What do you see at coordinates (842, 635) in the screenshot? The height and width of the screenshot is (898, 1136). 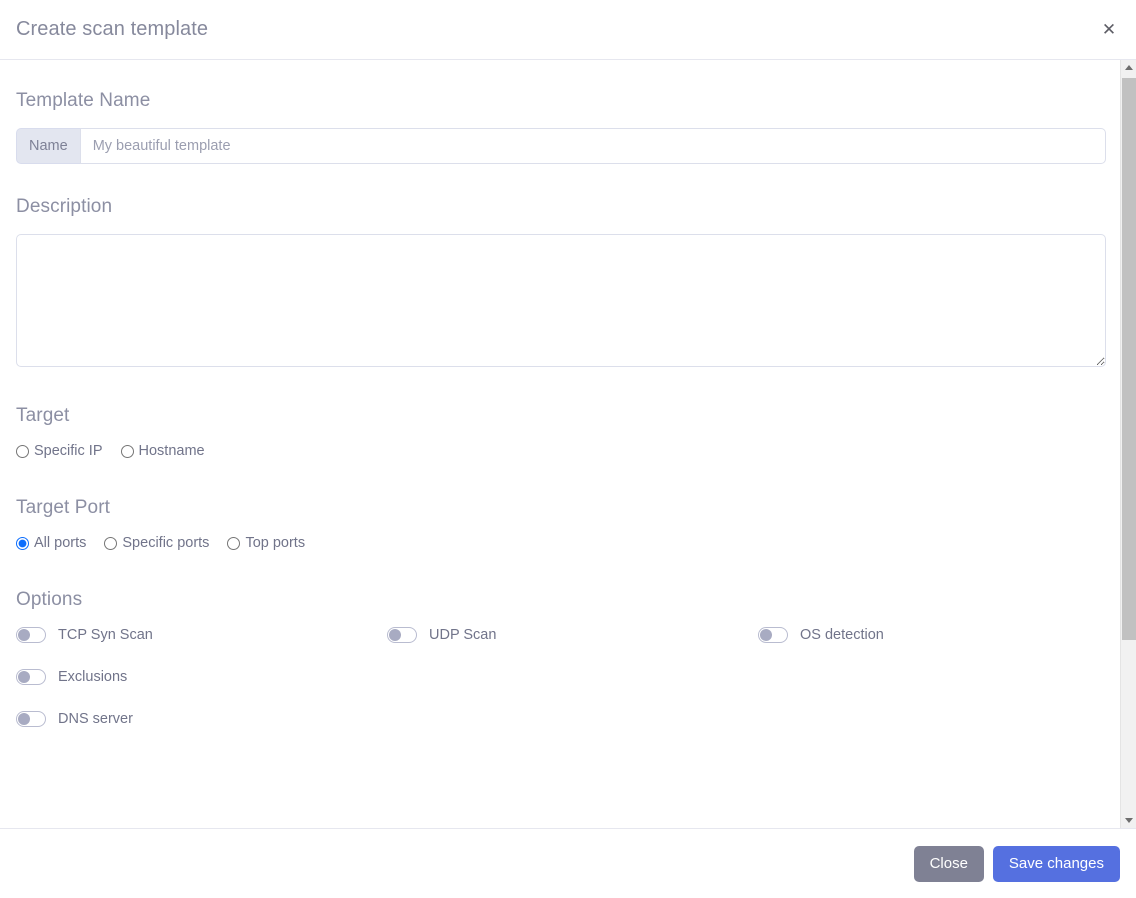 I see `toggle-label-os-detection: OS detection` at bounding box center [842, 635].